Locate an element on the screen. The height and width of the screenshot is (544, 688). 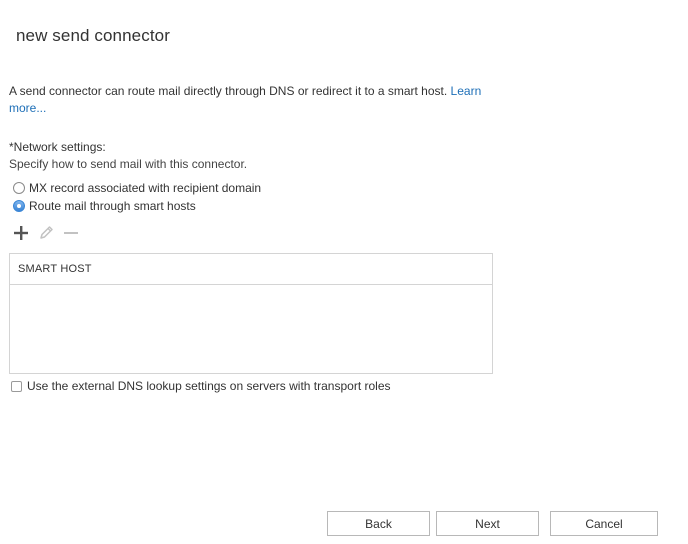
radio-label: Route mail through smart hosts is located at coordinates (112, 206).